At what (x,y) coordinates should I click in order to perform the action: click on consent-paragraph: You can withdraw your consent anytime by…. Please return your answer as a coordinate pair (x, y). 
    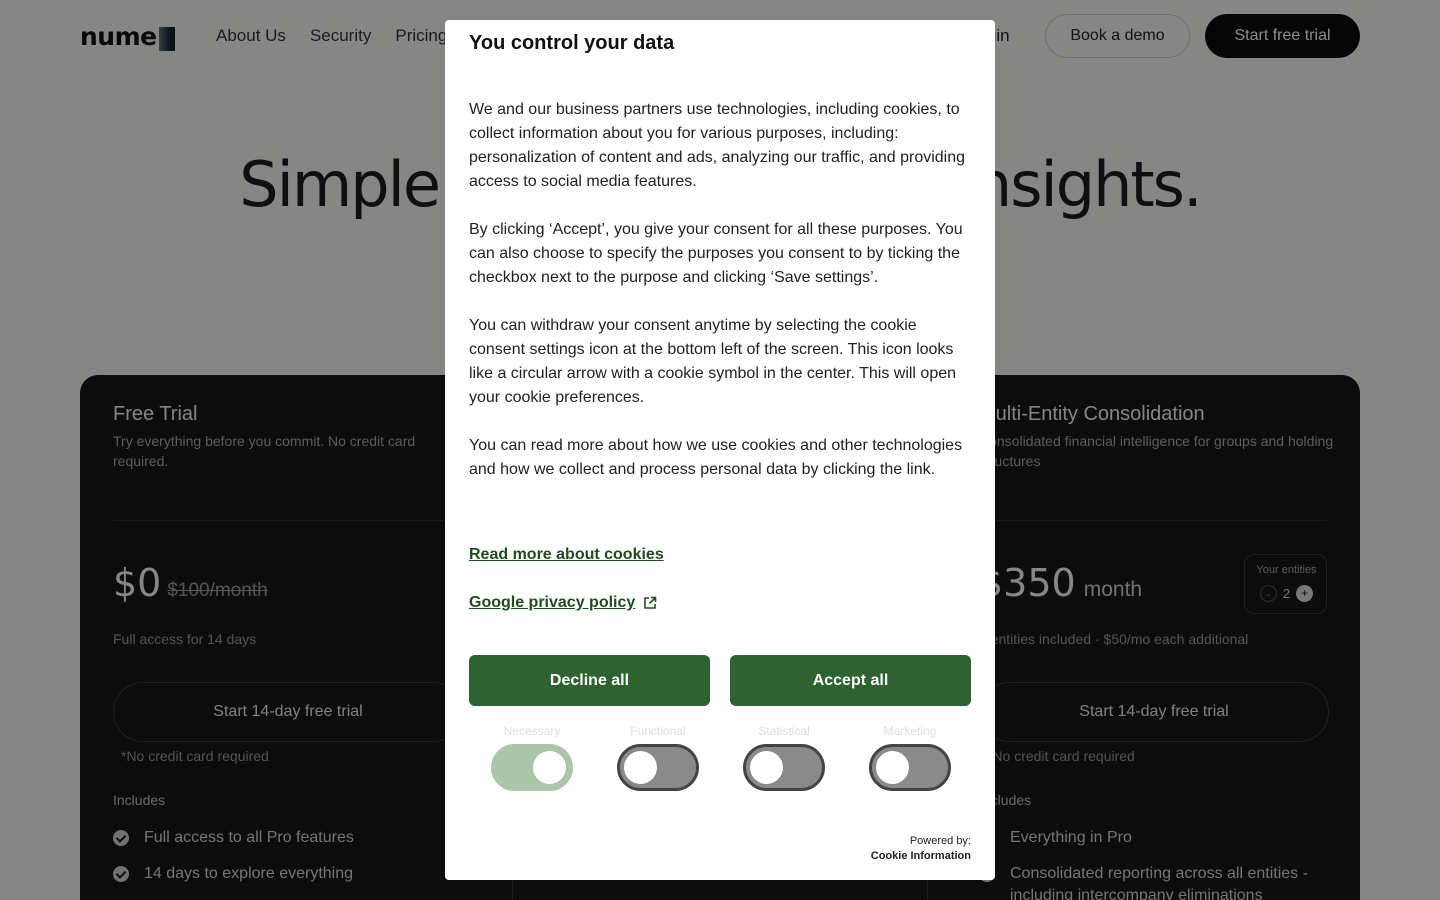
    Looking at the image, I should click on (713, 361).